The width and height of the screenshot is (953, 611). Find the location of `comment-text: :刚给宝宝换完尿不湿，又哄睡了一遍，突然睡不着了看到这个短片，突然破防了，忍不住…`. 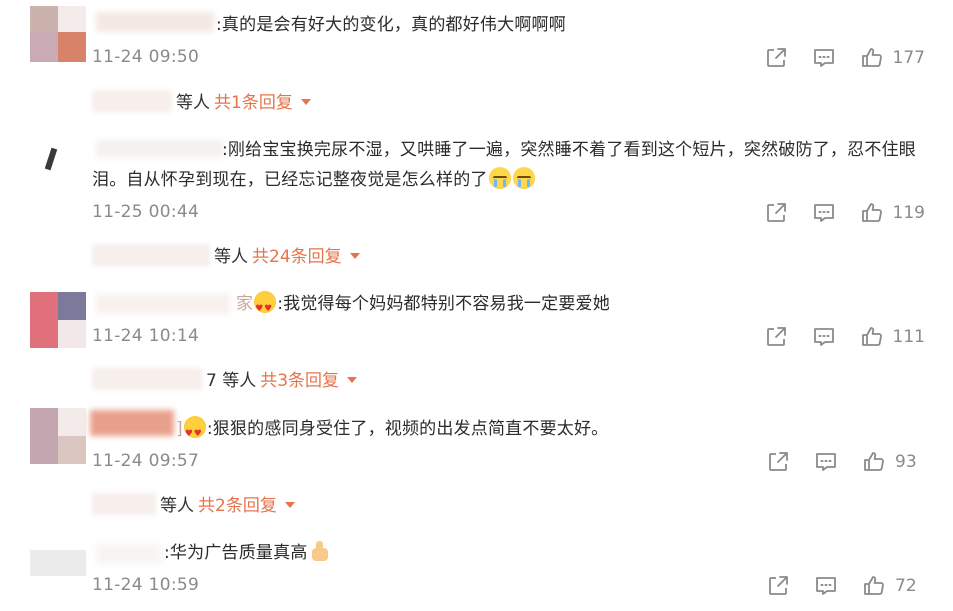

comment-text: :刚给宝宝换完尿不湿，又哄睡了一遍，突然睡不着了看到这个短片，突然破防了，忍不住… is located at coordinates (504, 165).